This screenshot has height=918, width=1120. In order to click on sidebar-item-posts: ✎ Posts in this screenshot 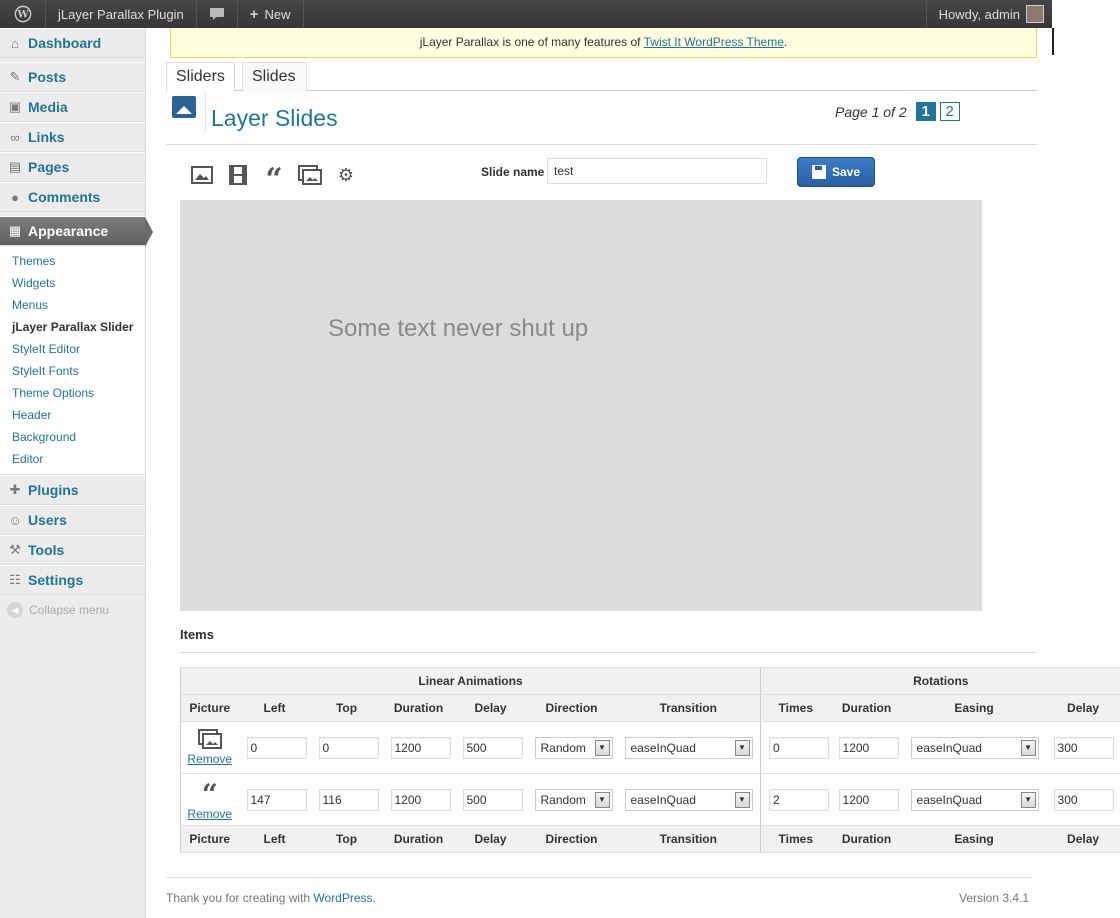, I will do `click(72, 77)`.